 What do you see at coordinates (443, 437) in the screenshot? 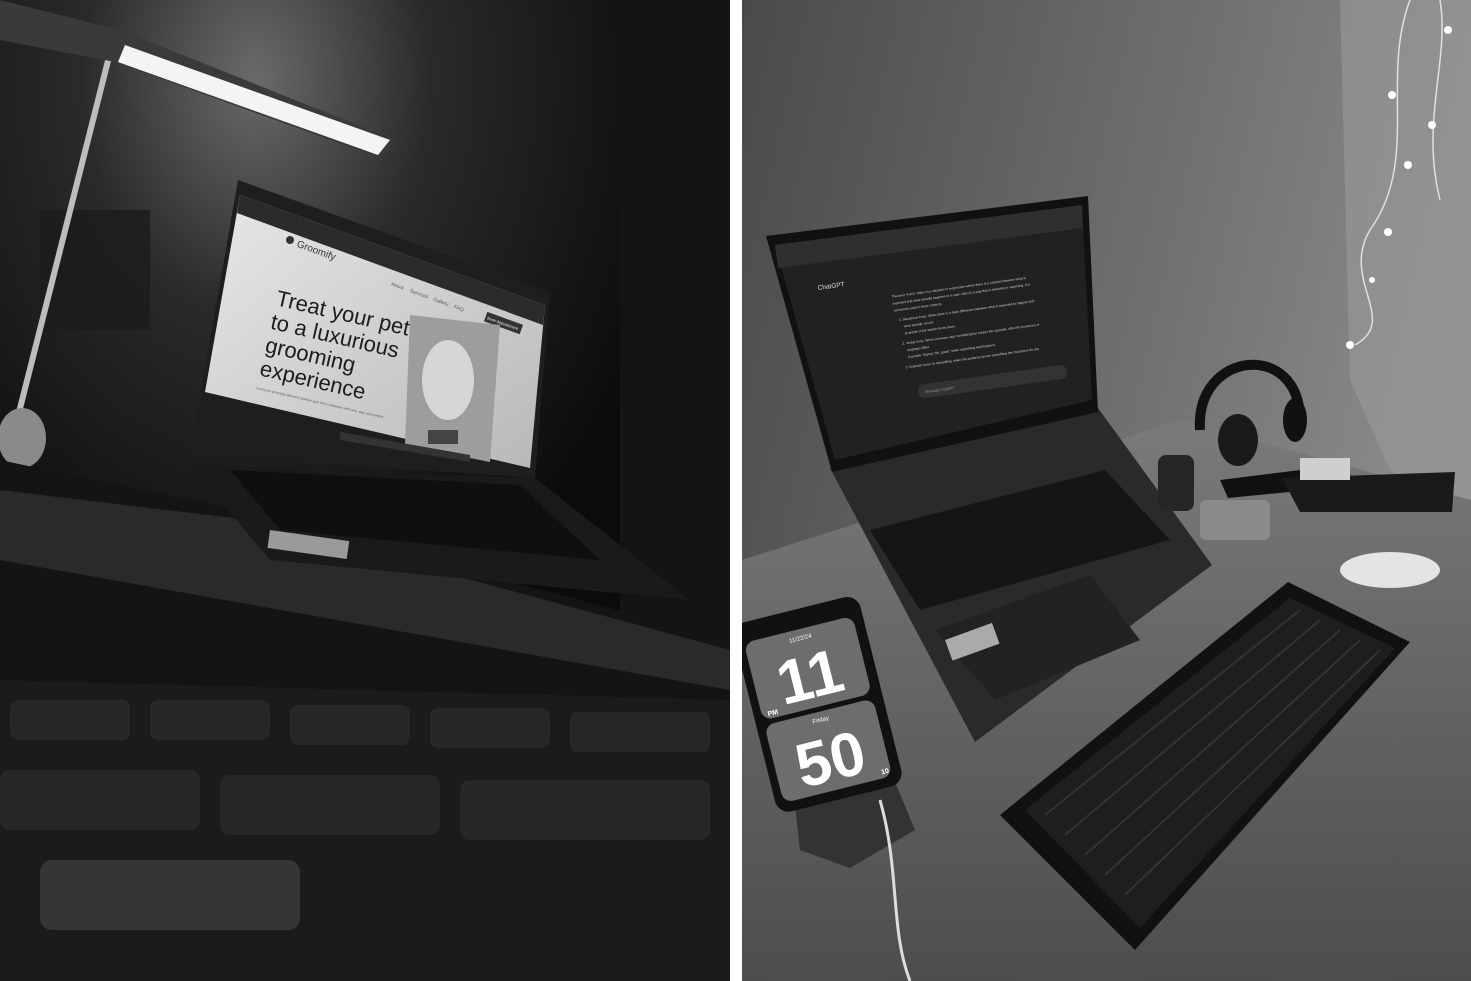
I see `dog-collar` at bounding box center [443, 437].